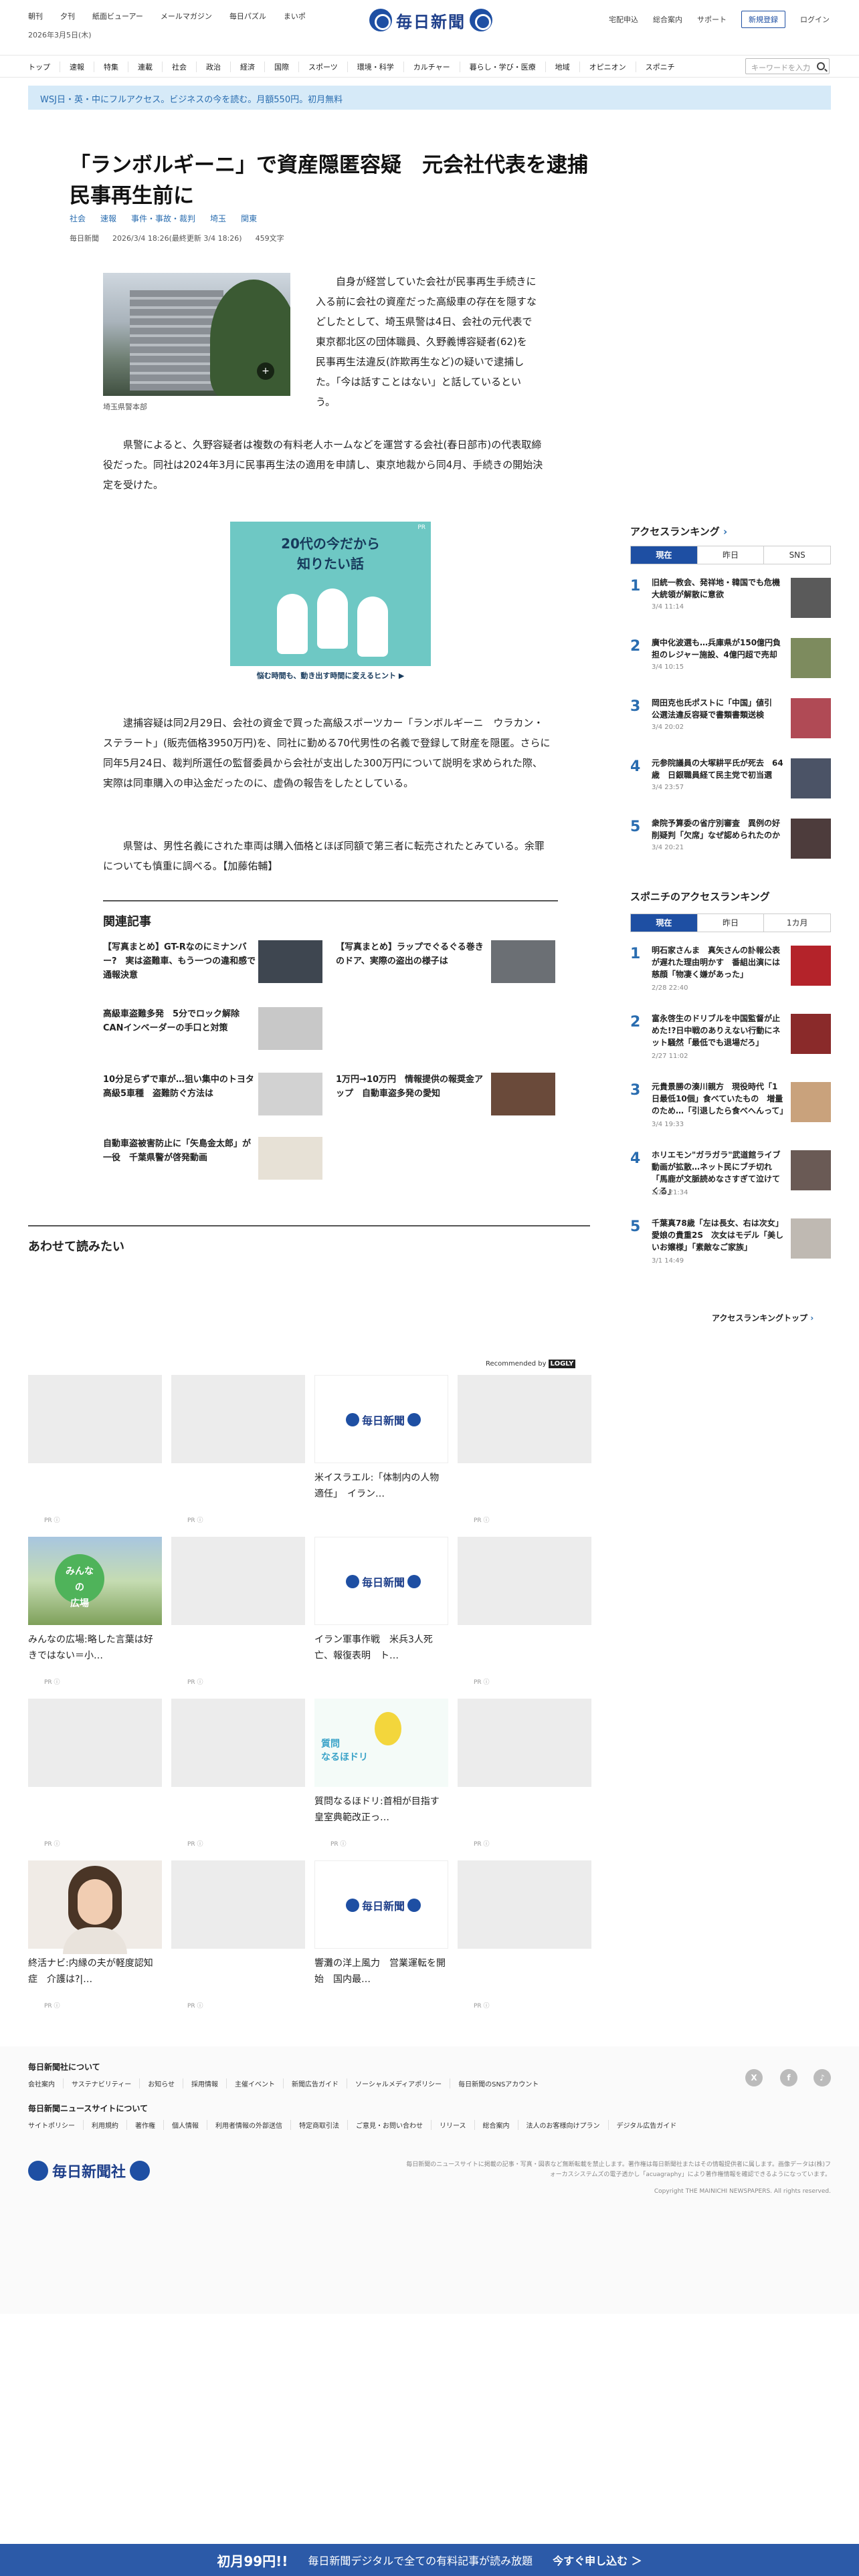 The height and width of the screenshot is (2576, 859). I want to click on tag-link: 速報, so click(108, 219).